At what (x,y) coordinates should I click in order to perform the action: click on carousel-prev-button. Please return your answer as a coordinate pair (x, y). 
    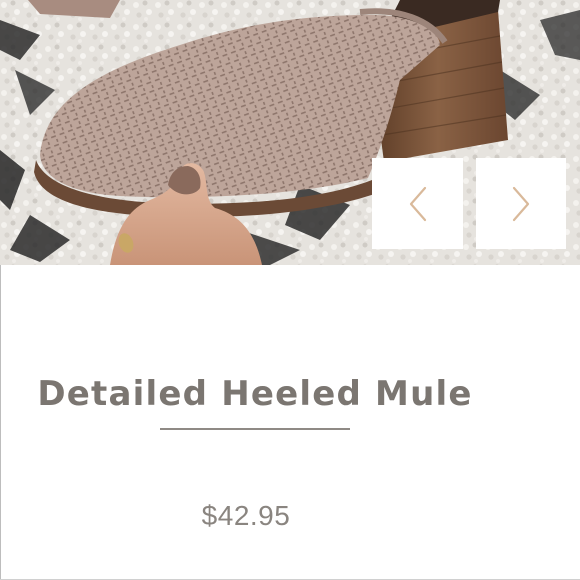
    Looking at the image, I should click on (417, 203).